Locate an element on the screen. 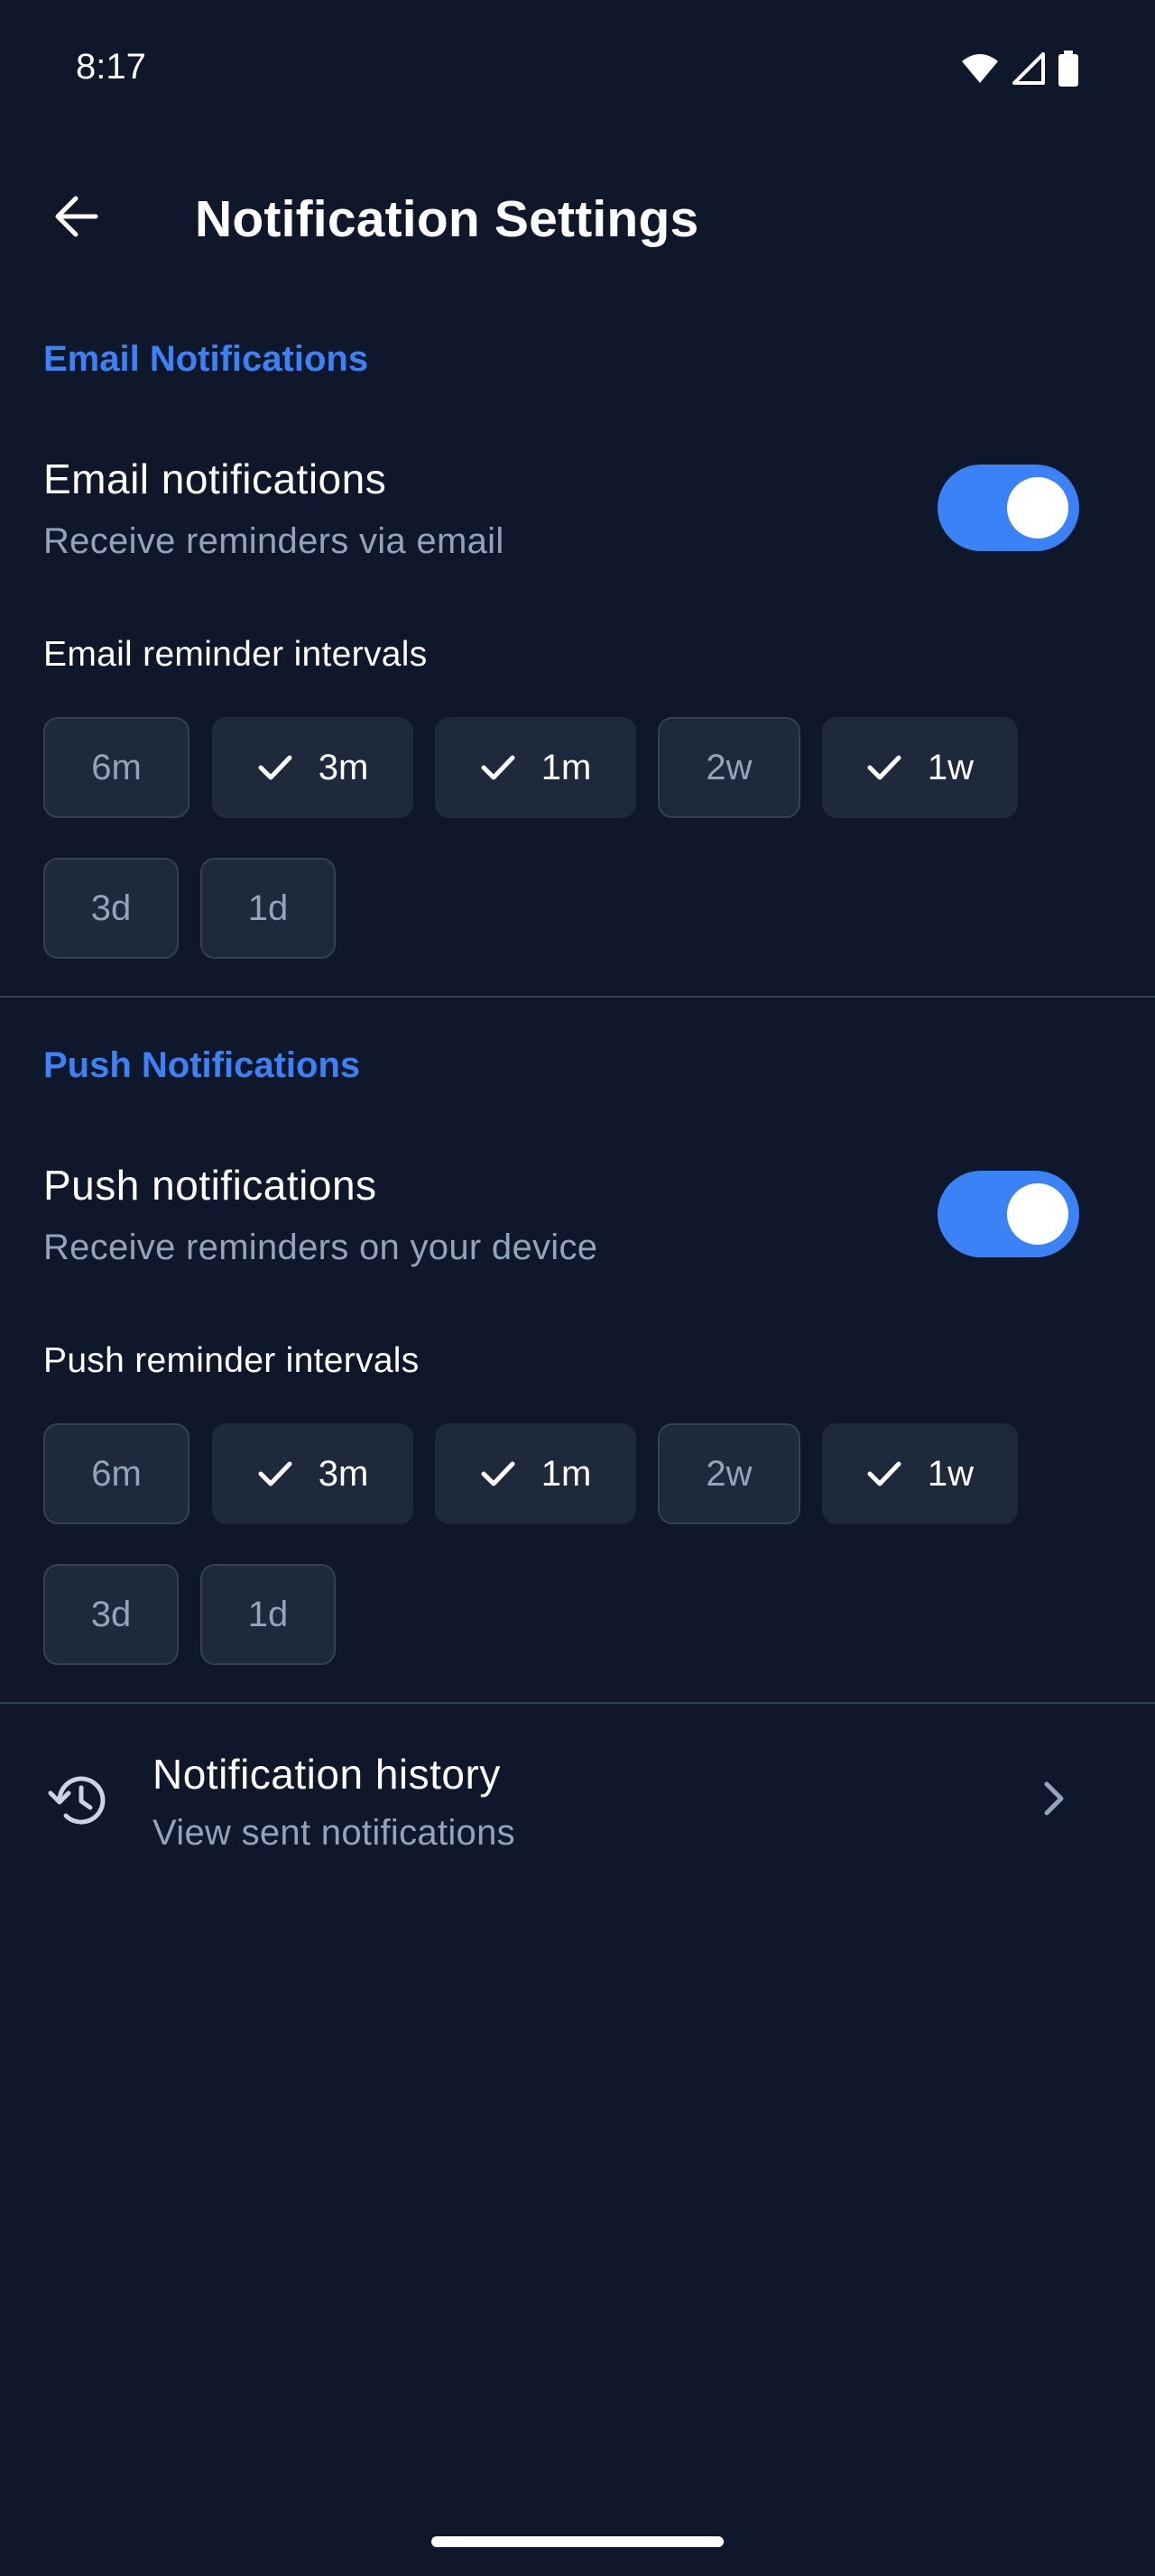 Image resolution: width=1155 pixels, height=2576 pixels. push-interval-chip: 6m is located at coordinates (116, 1474).